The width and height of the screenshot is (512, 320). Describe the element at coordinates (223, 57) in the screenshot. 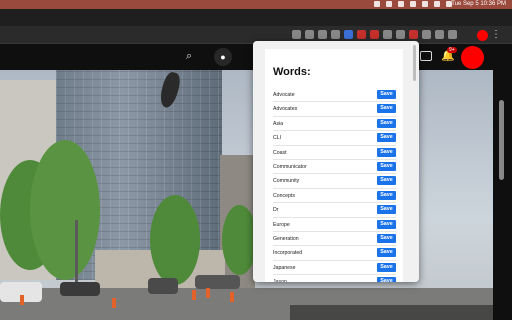

I see `voice-search-mic-icon: ●` at that location.